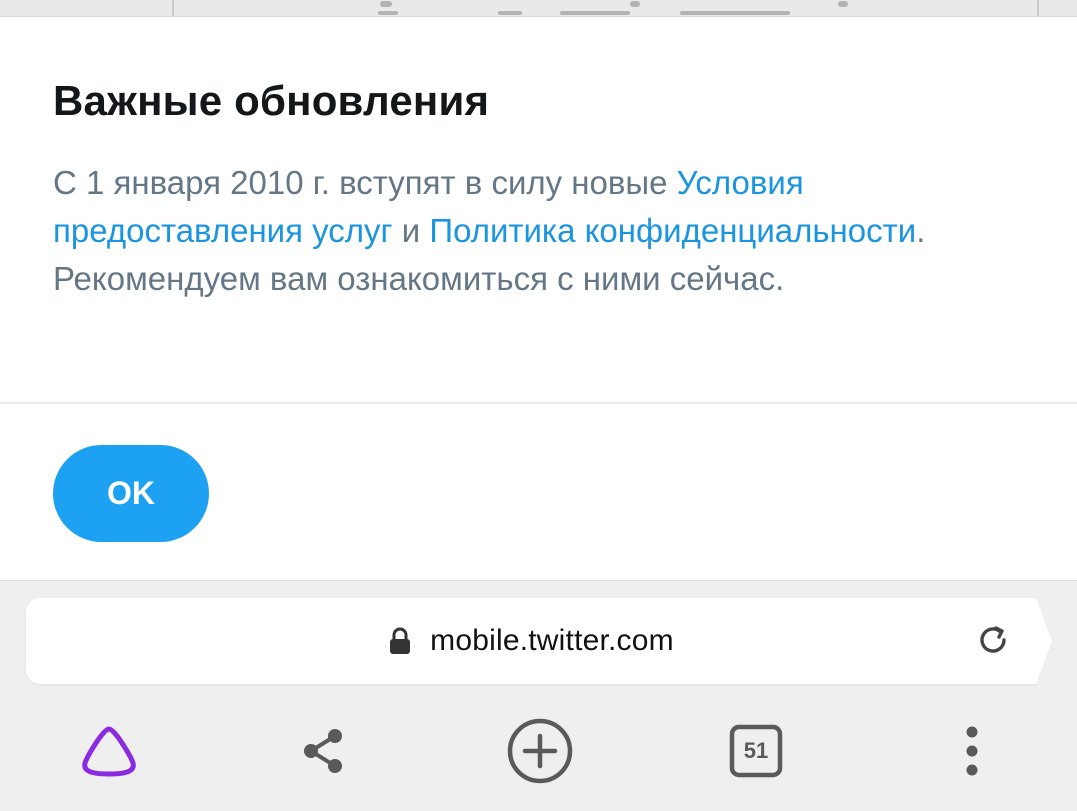 The height and width of the screenshot is (811, 1077). I want to click on body-text-intro: С 1 января 2010 г. вступят в силу новые, so click(365, 182).